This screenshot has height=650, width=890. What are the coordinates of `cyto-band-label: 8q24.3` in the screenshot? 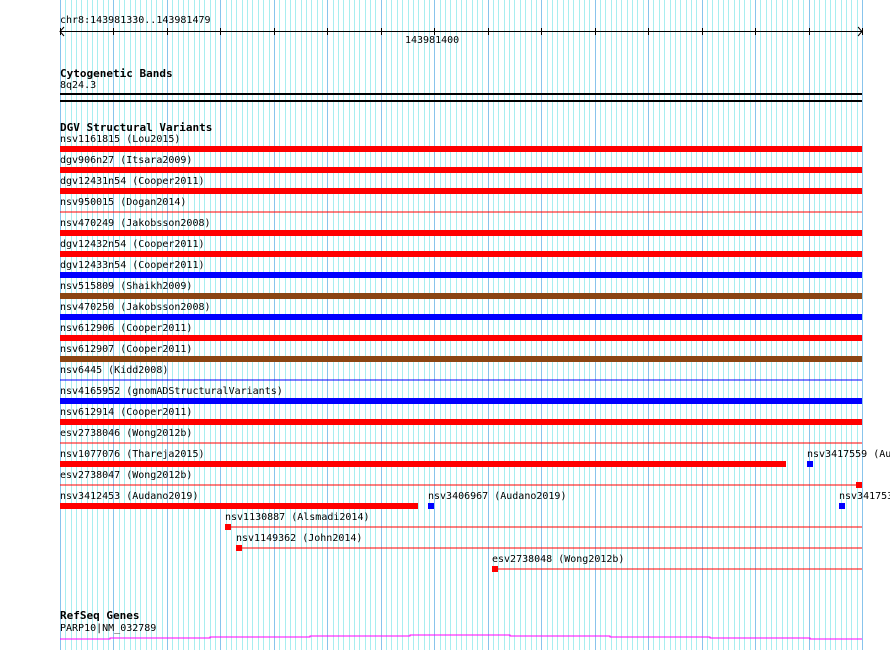 It's located at (78, 85).